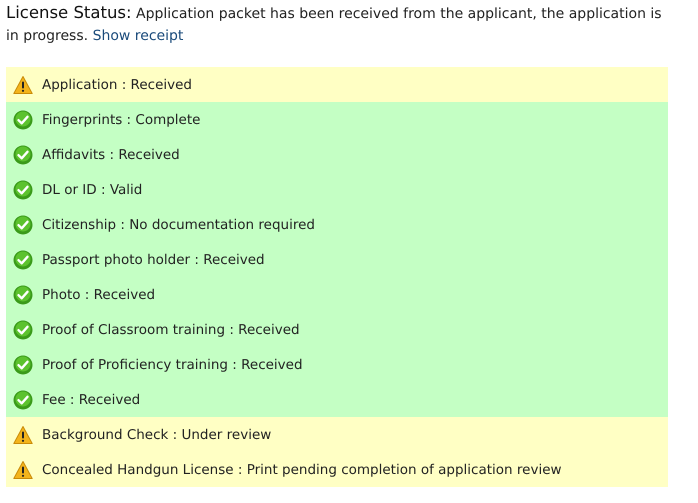 The width and height of the screenshot is (698, 503). Describe the element at coordinates (117, 84) in the screenshot. I see `status-text: Application : Received` at that location.